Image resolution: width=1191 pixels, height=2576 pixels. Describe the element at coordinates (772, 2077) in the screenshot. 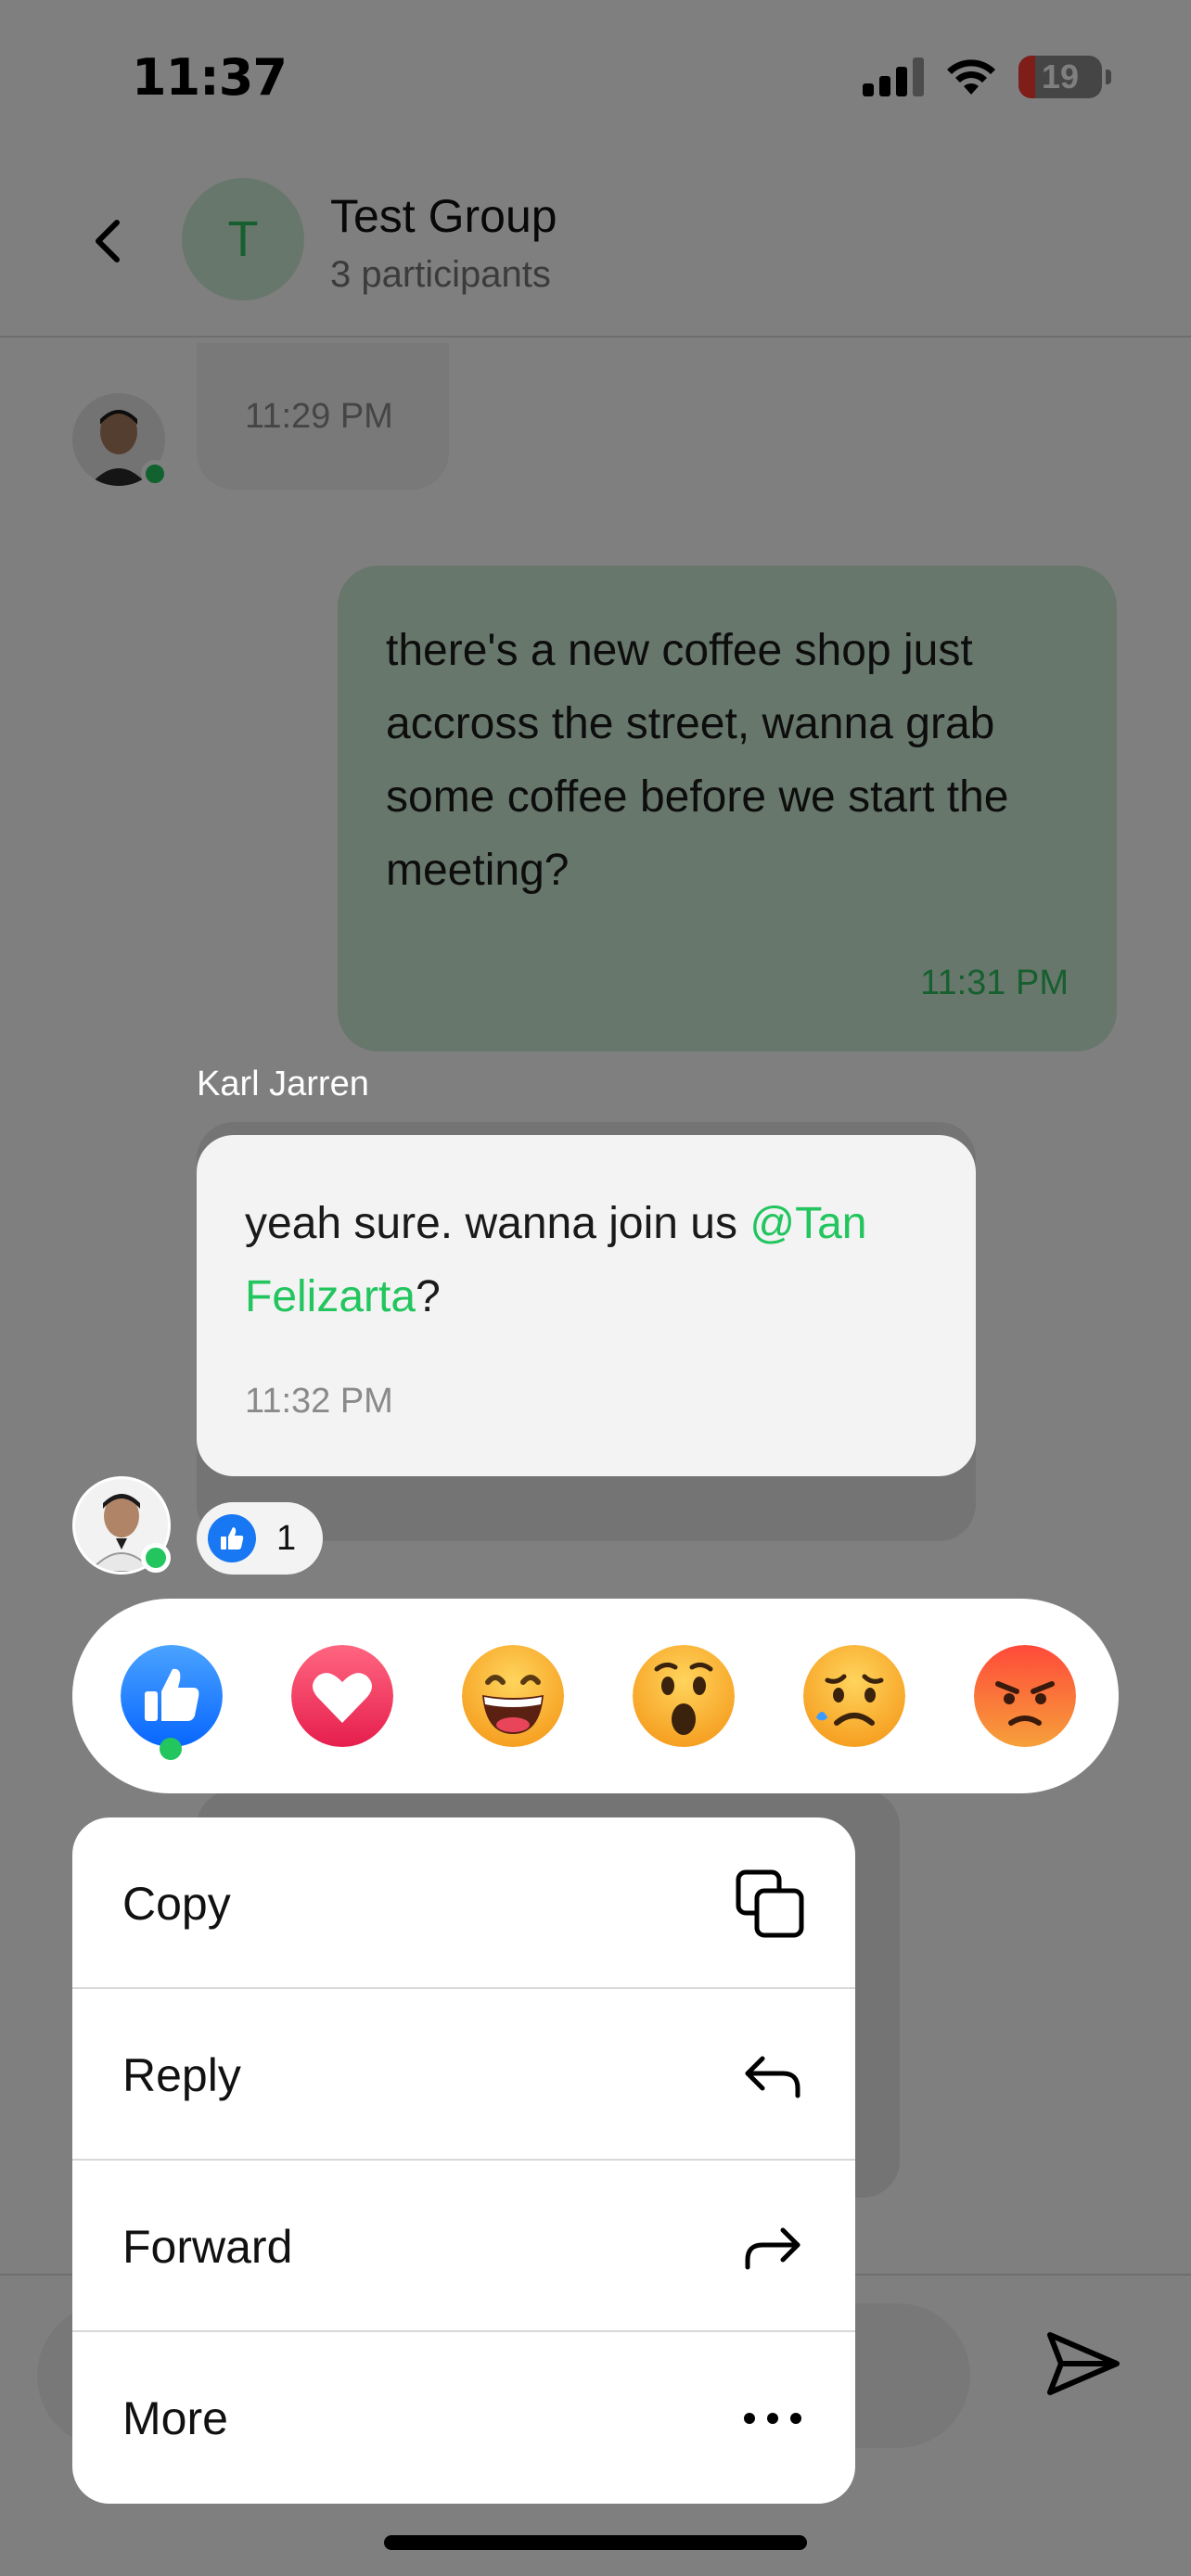

I see `reply-icon` at that location.